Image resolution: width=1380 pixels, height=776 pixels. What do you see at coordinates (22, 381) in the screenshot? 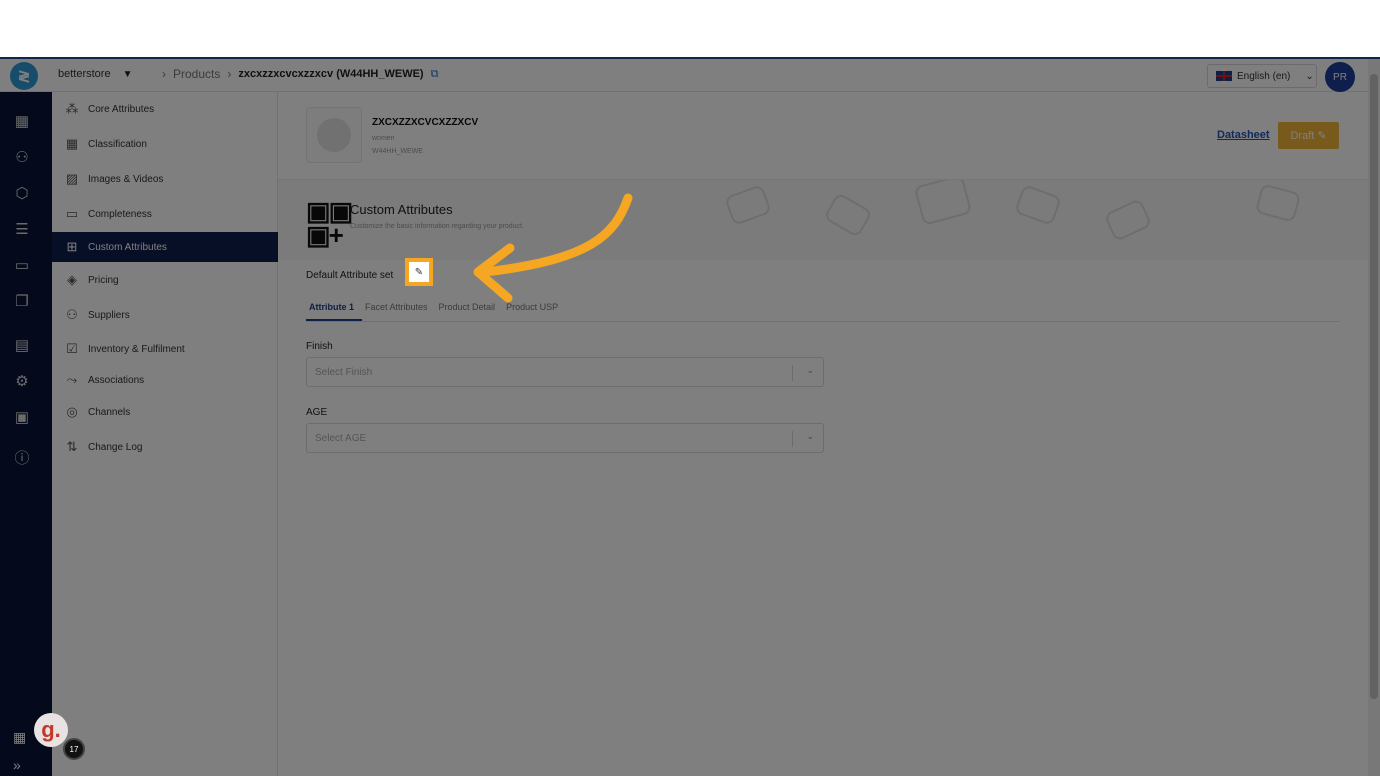
I see `settings-icon: ⚙` at bounding box center [22, 381].